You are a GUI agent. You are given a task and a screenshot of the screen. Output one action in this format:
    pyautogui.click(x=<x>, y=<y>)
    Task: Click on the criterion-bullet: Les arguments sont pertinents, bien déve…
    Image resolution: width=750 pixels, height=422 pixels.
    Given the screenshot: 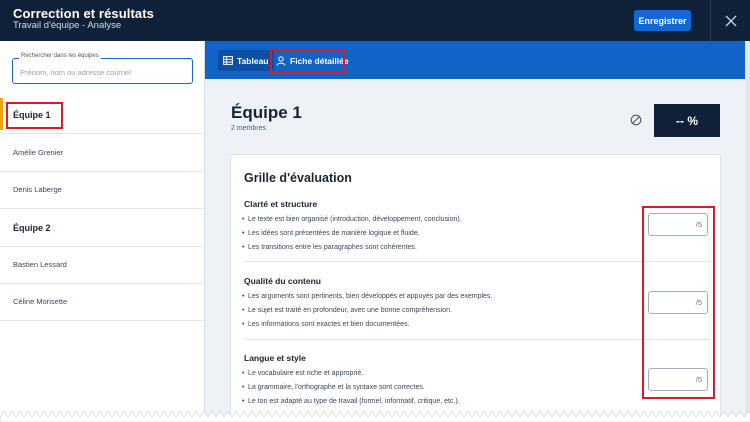 What is the action you would take?
    pyautogui.click(x=367, y=296)
    